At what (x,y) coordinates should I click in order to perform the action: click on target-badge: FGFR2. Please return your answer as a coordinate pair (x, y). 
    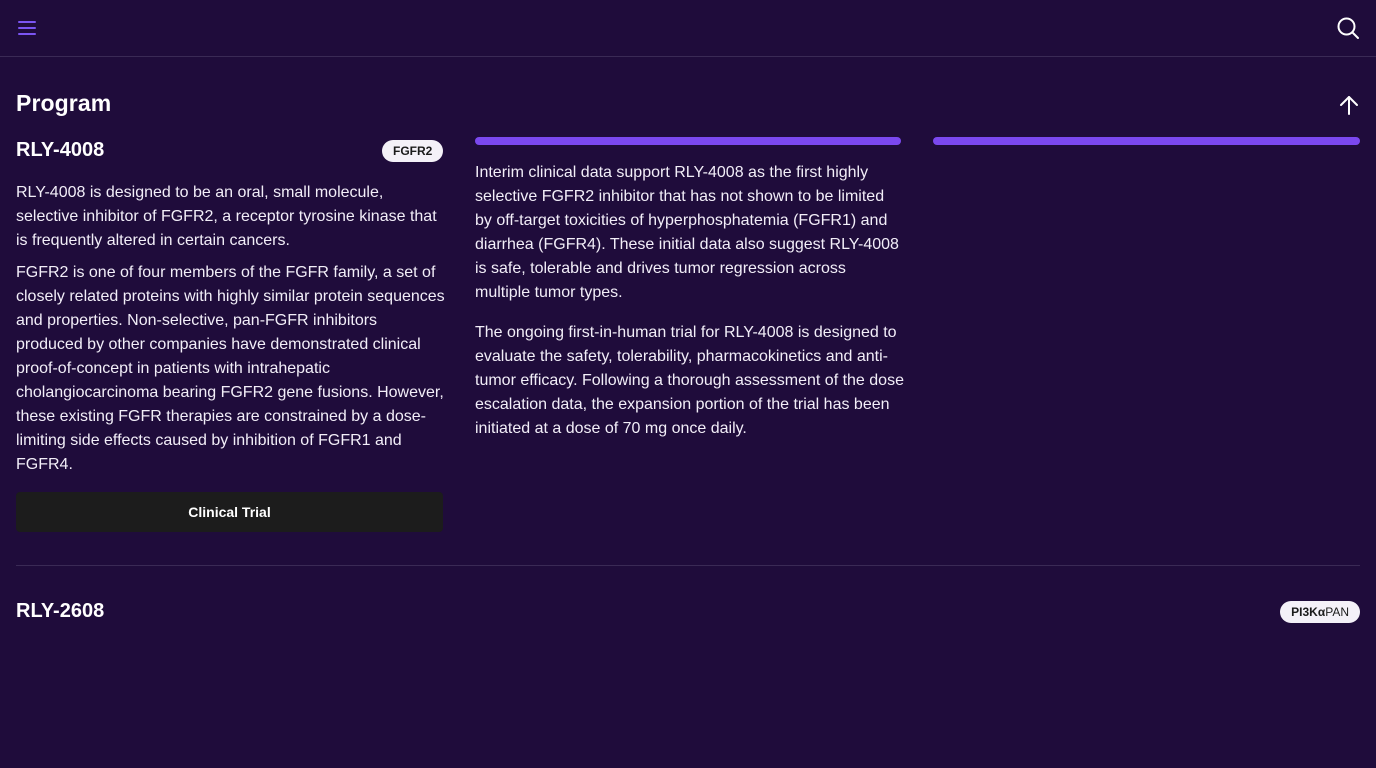
    Looking at the image, I should click on (413, 151).